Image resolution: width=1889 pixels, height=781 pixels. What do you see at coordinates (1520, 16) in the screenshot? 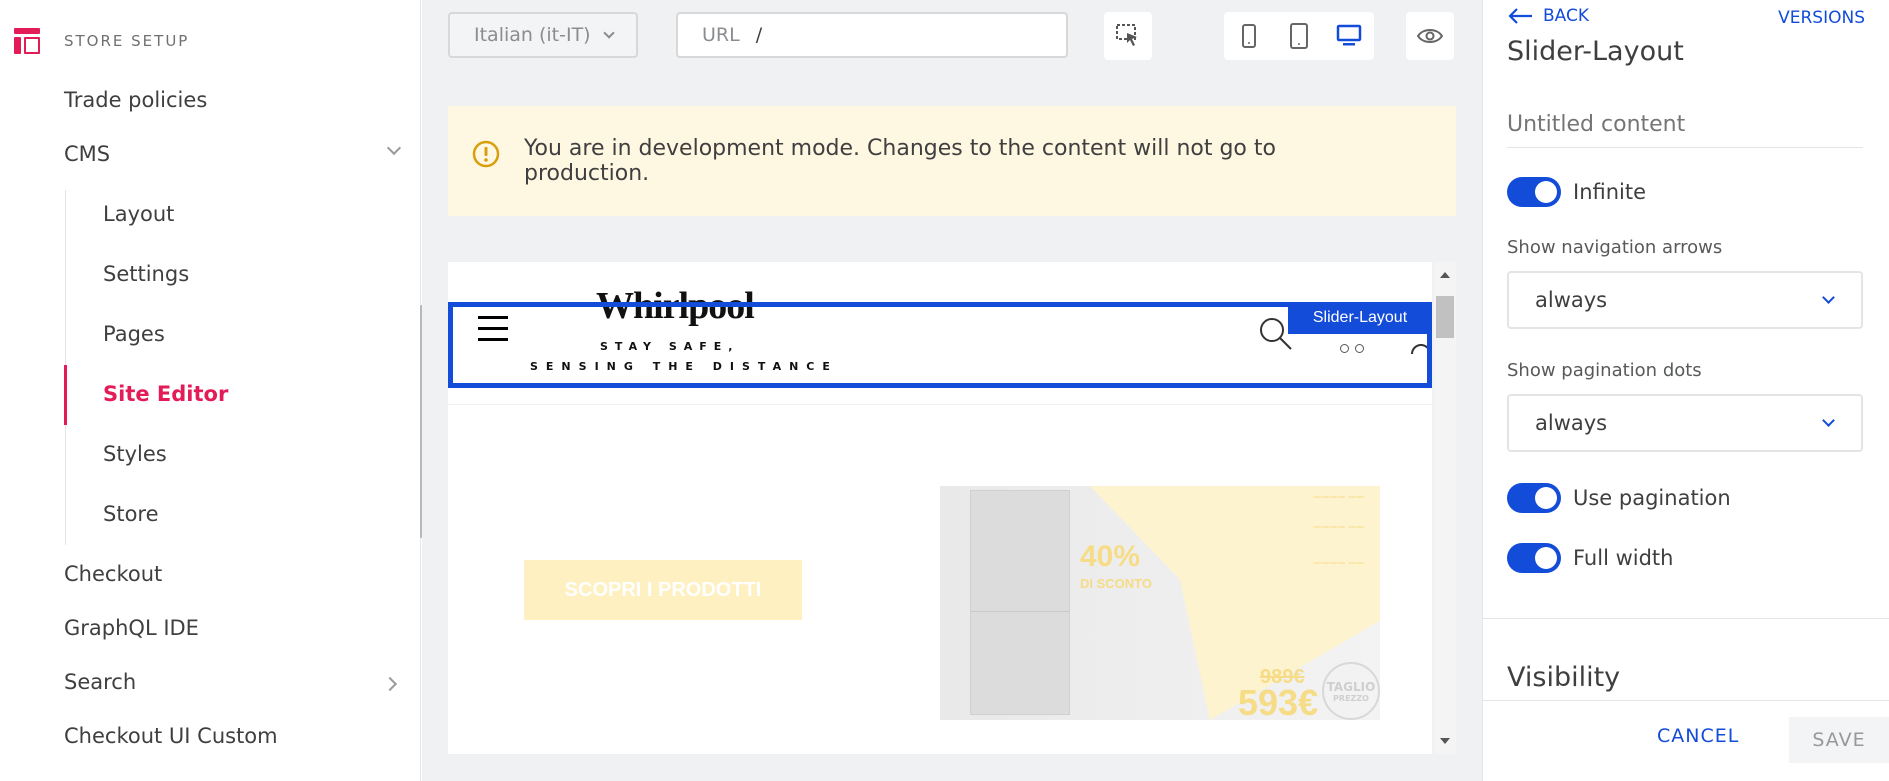
I see `arrow-left-icon` at bounding box center [1520, 16].